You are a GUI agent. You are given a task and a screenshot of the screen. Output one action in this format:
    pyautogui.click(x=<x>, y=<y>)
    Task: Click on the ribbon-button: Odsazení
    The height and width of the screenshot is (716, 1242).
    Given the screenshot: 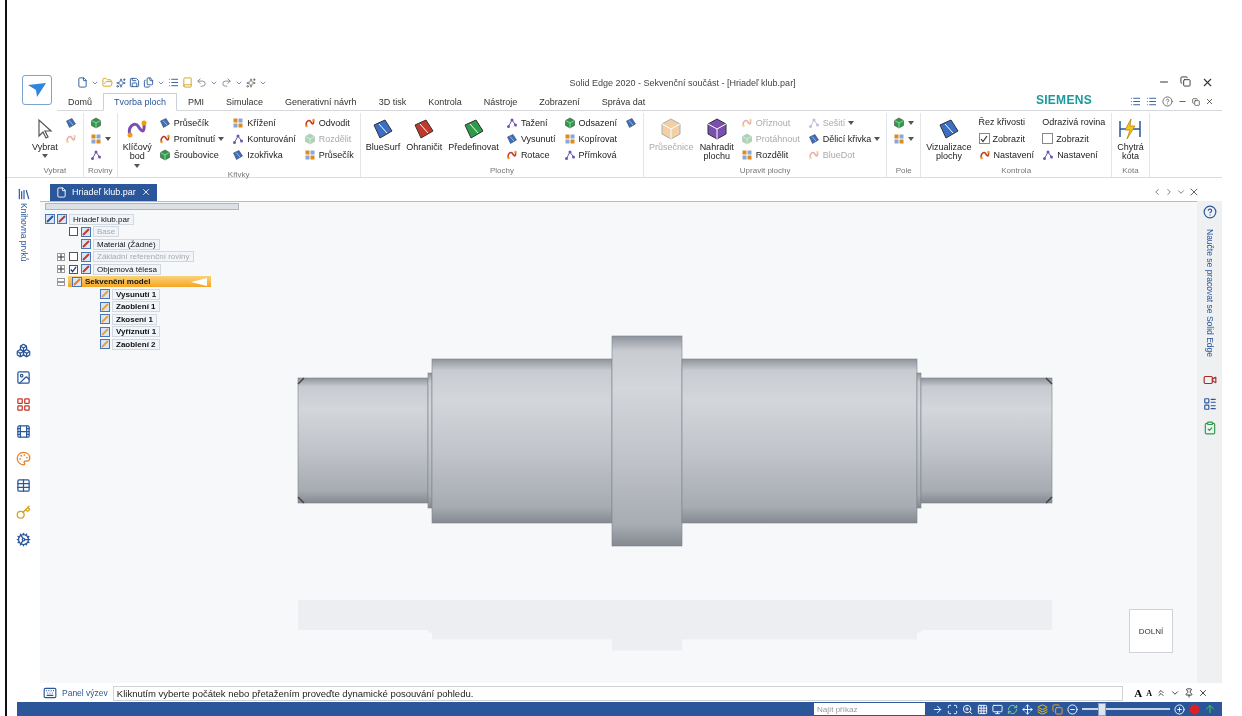 What is the action you would take?
    pyautogui.click(x=590, y=122)
    